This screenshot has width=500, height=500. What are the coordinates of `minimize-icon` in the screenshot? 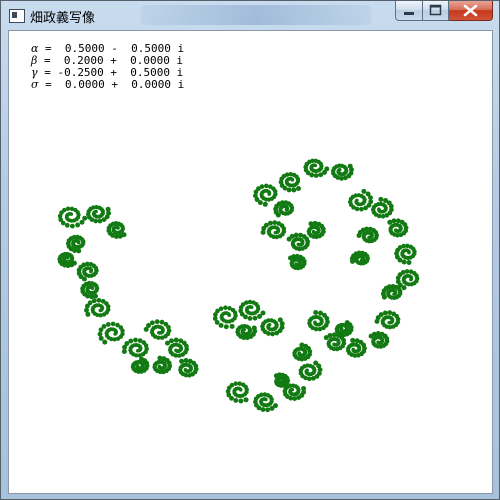 It's located at (409, 13).